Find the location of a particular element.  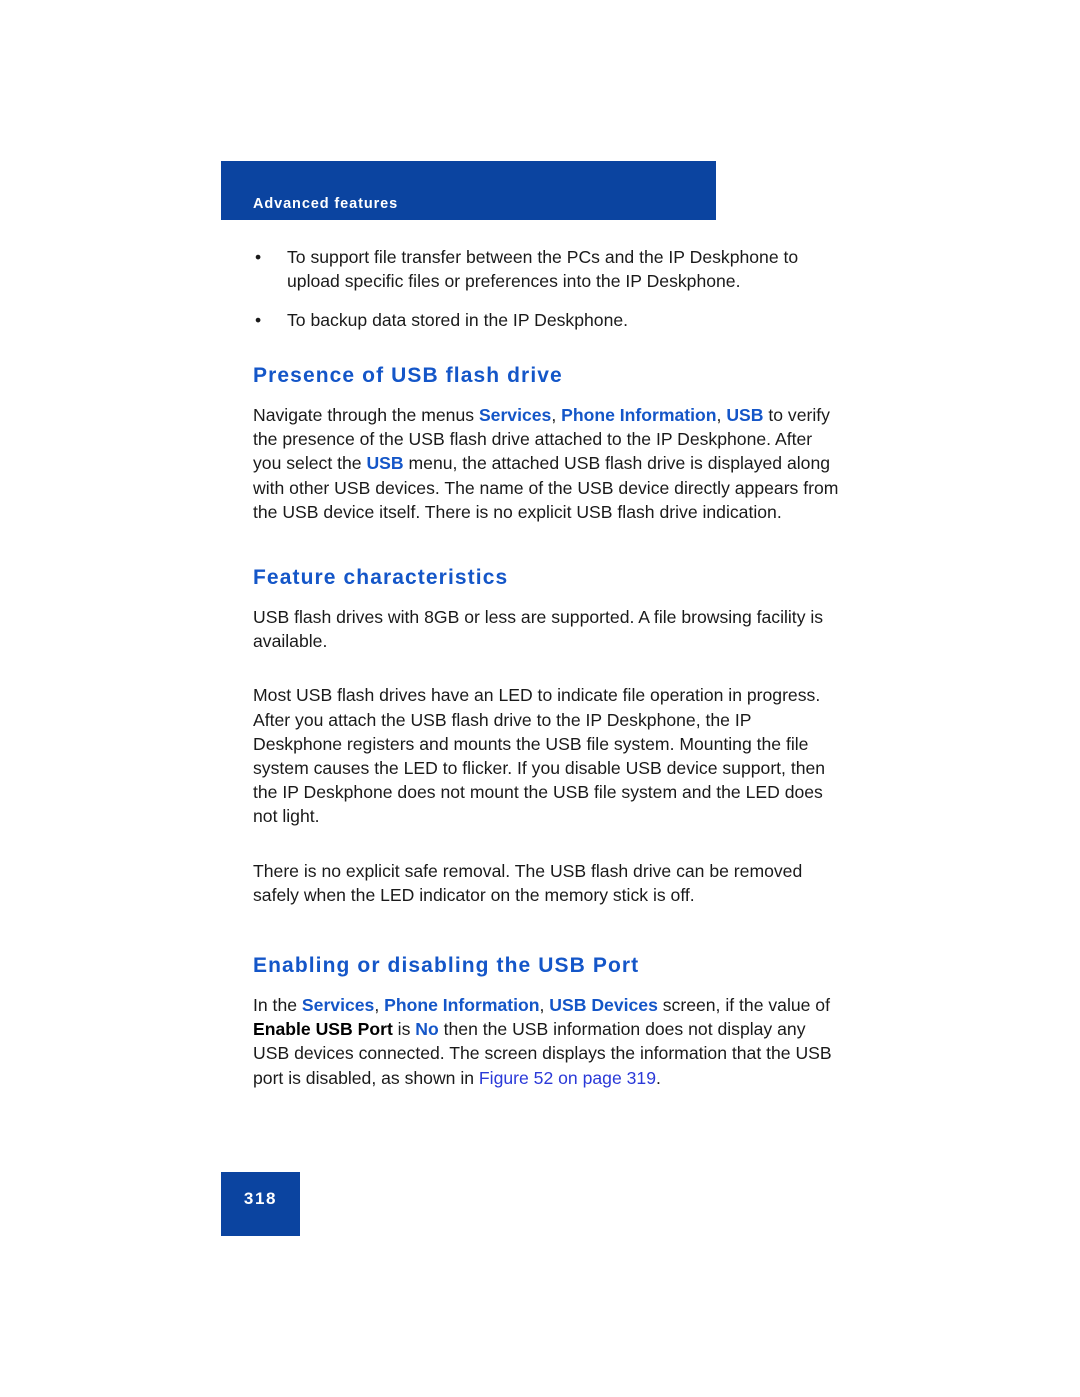

running-header-bar: Advanced features is located at coordinates (468, 190).